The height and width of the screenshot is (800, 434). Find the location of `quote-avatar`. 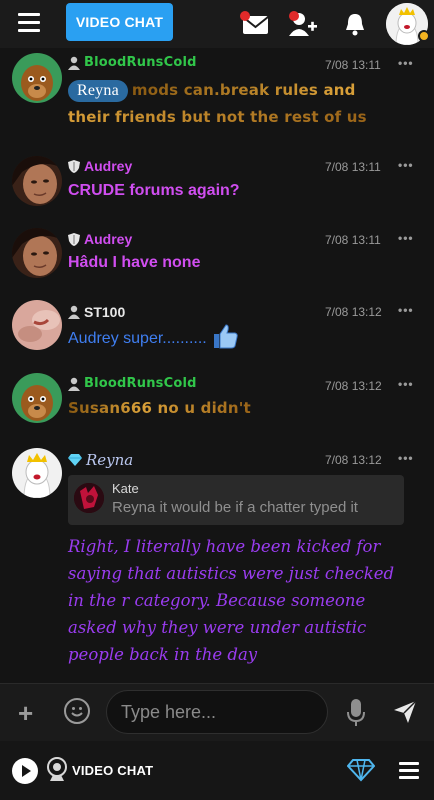

quote-avatar is located at coordinates (89, 498).